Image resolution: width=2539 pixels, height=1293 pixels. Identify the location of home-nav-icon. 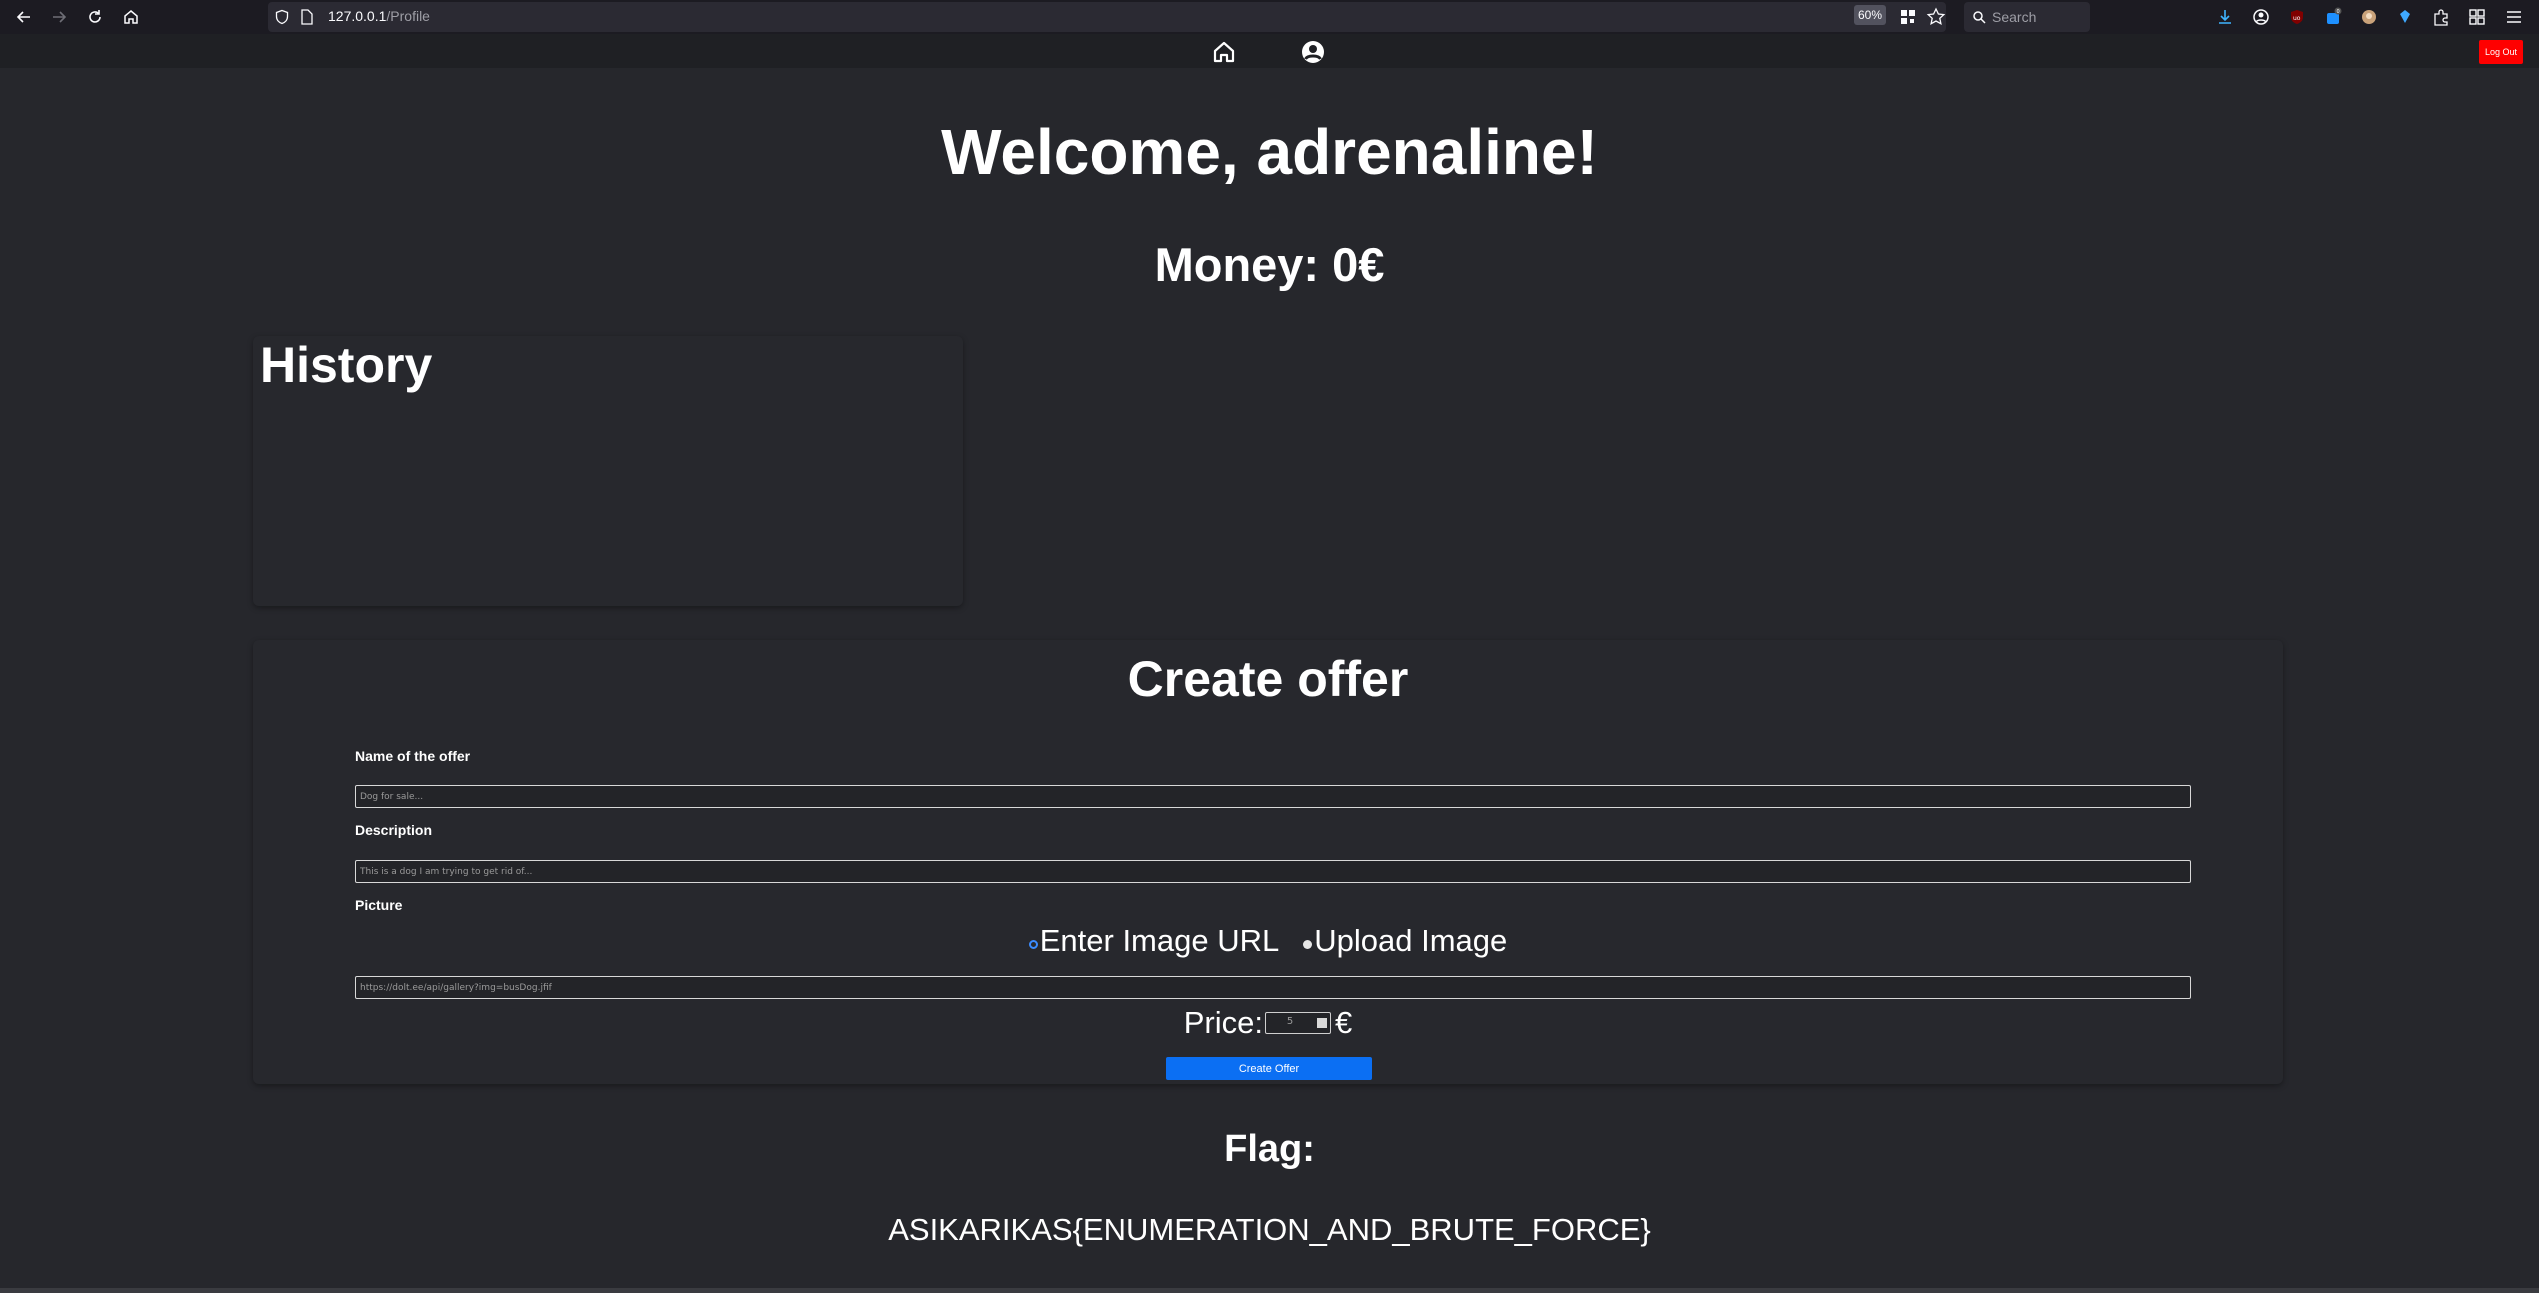
(1224, 52).